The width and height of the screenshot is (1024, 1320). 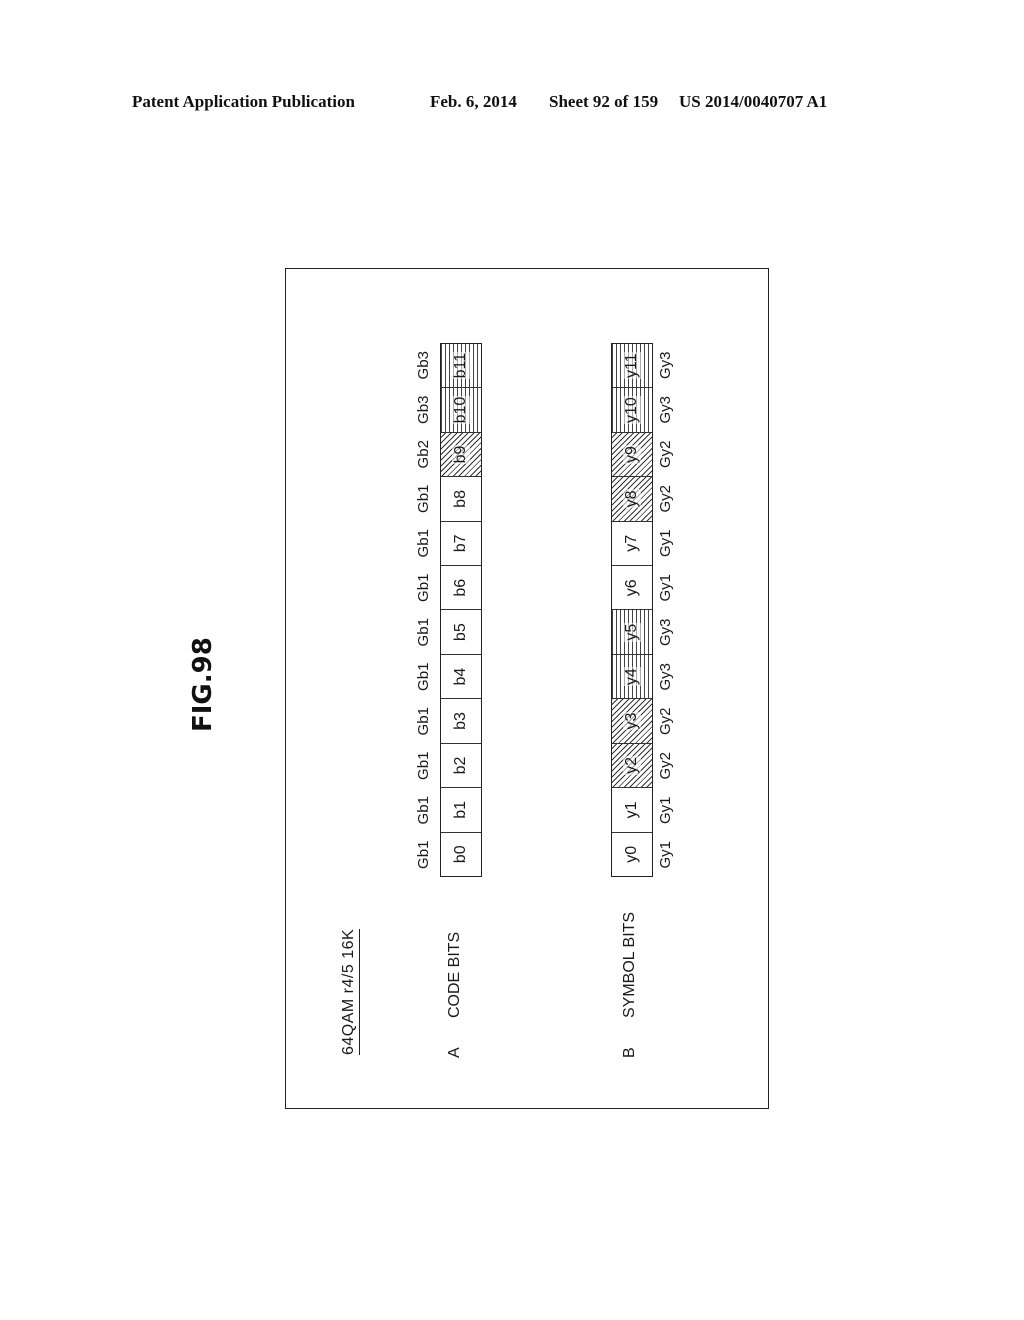 I want to click on code-bit-cell-label: b10, so click(x=461, y=410).